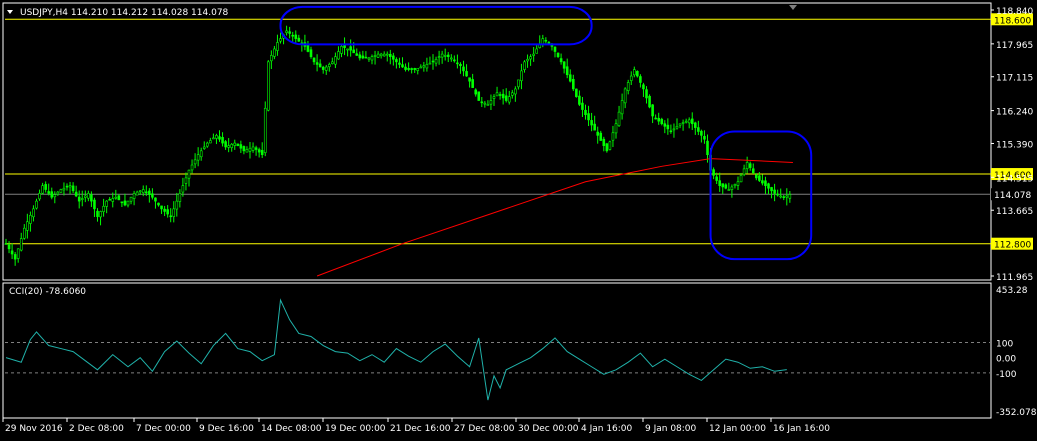 Image resolution: width=1037 pixels, height=441 pixels. Describe the element at coordinates (1006, 375) in the screenshot. I see `cci-tick-label: -100` at that location.